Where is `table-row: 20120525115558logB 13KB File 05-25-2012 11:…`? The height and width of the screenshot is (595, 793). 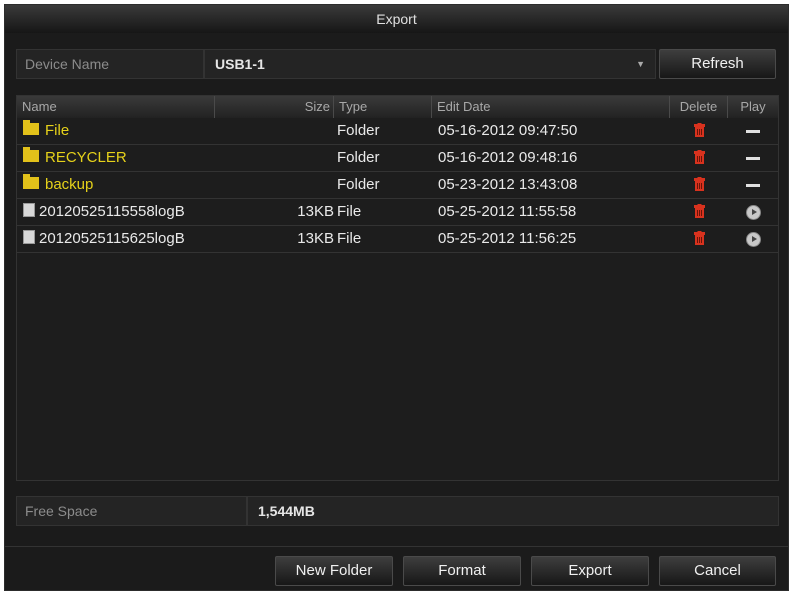 table-row: 20120525115558logB 13KB File 05-25-2012 11:… is located at coordinates (397, 212).